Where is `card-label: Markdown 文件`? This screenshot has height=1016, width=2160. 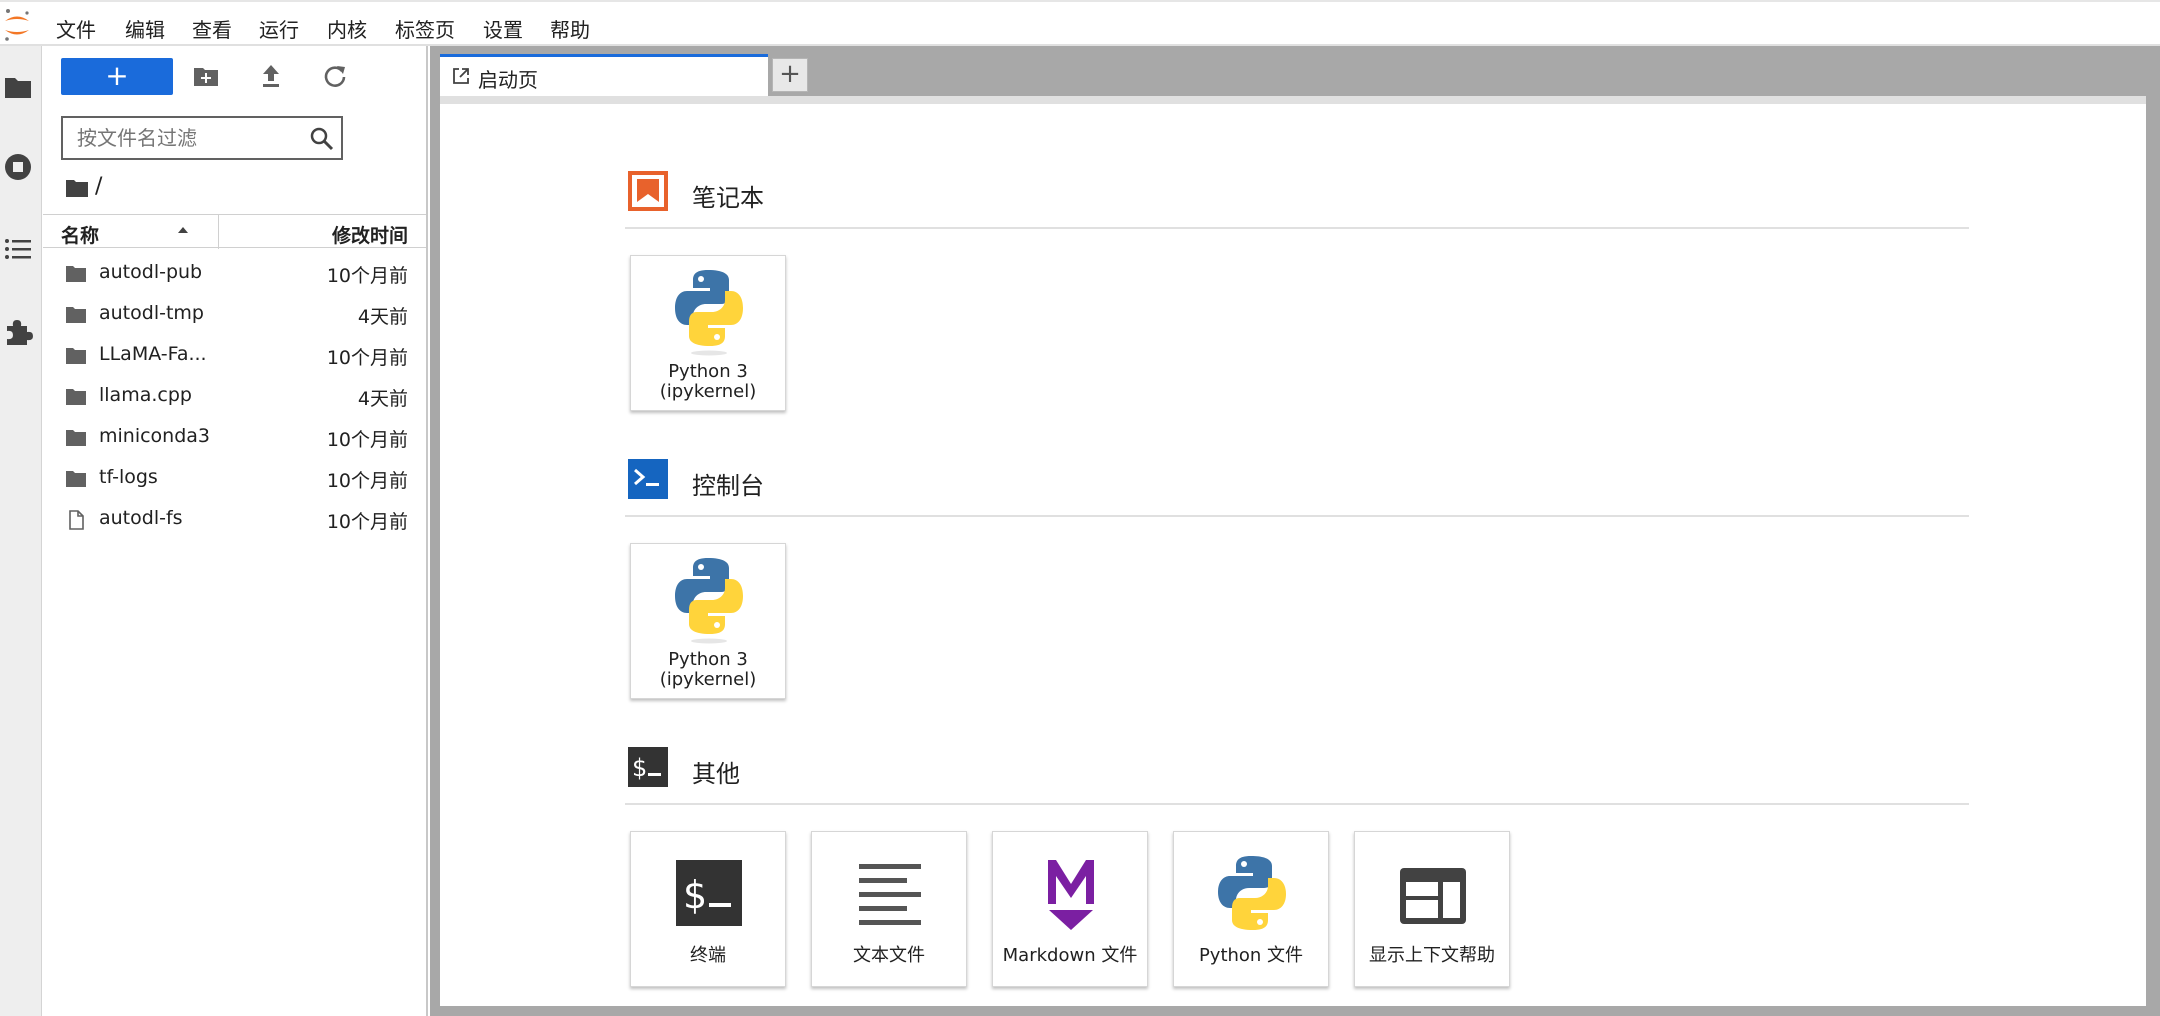
card-label: Markdown 文件 is located at coordinates (1070, 955).